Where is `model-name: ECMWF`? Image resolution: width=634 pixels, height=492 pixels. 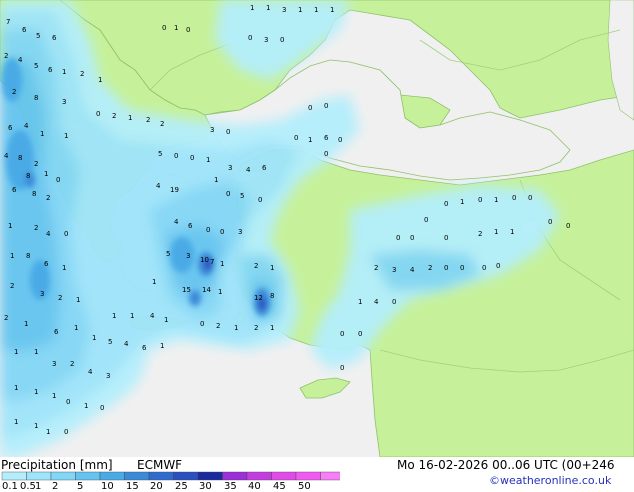
model-name: ECMWF is located at coordinates (160, 465).